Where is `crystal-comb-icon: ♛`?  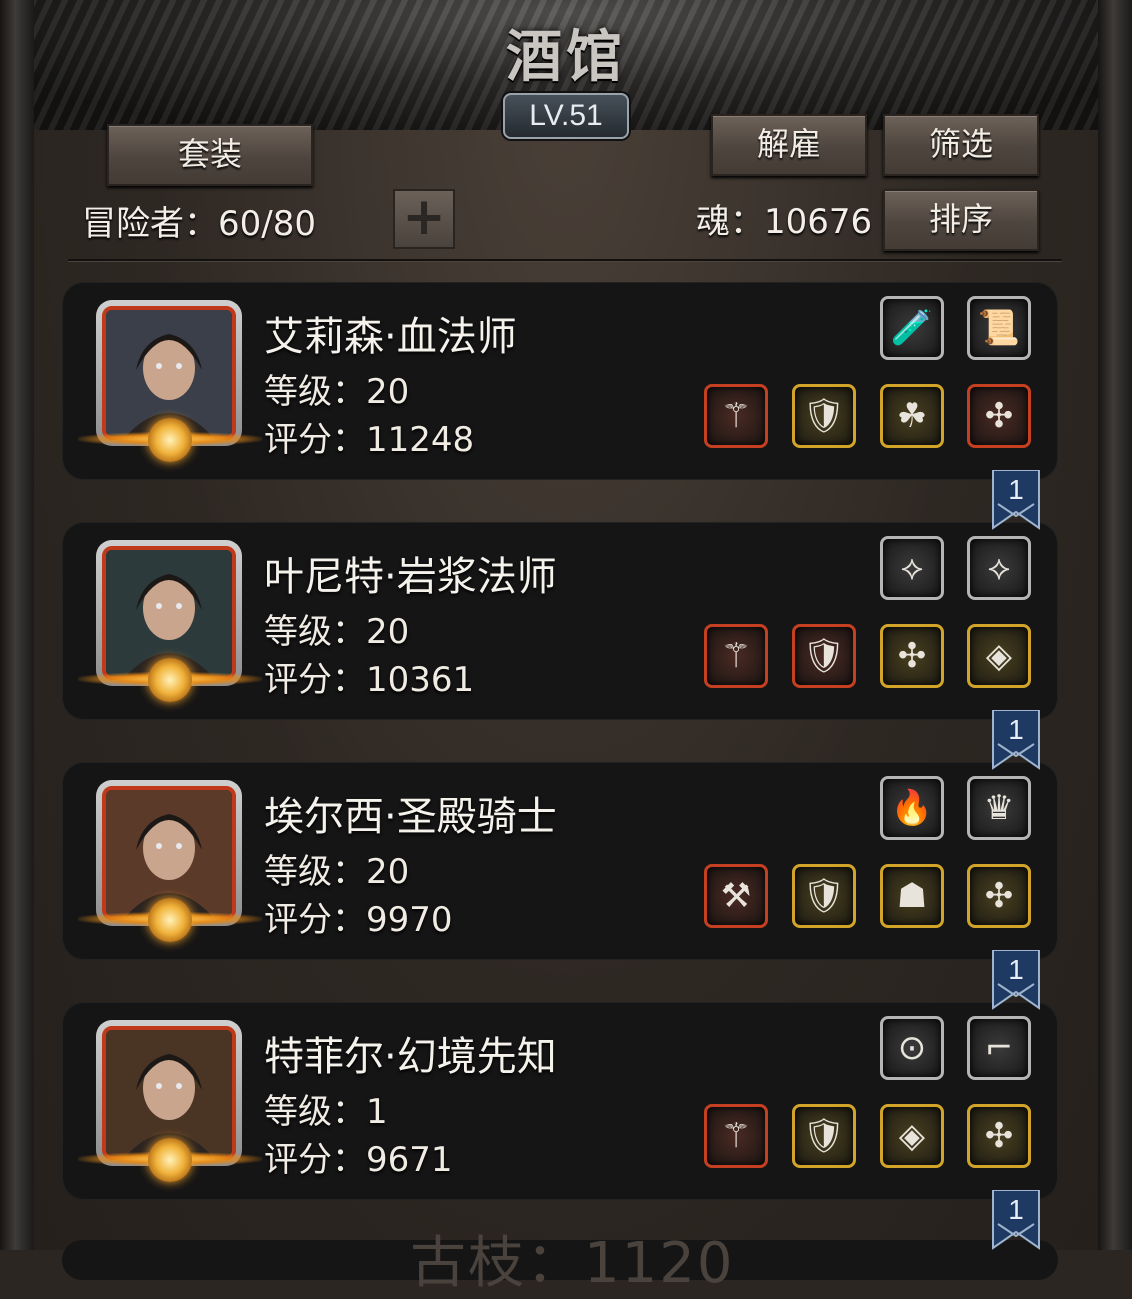
crystal-comb-icon: ♛ is located at coordinates (999, 808).